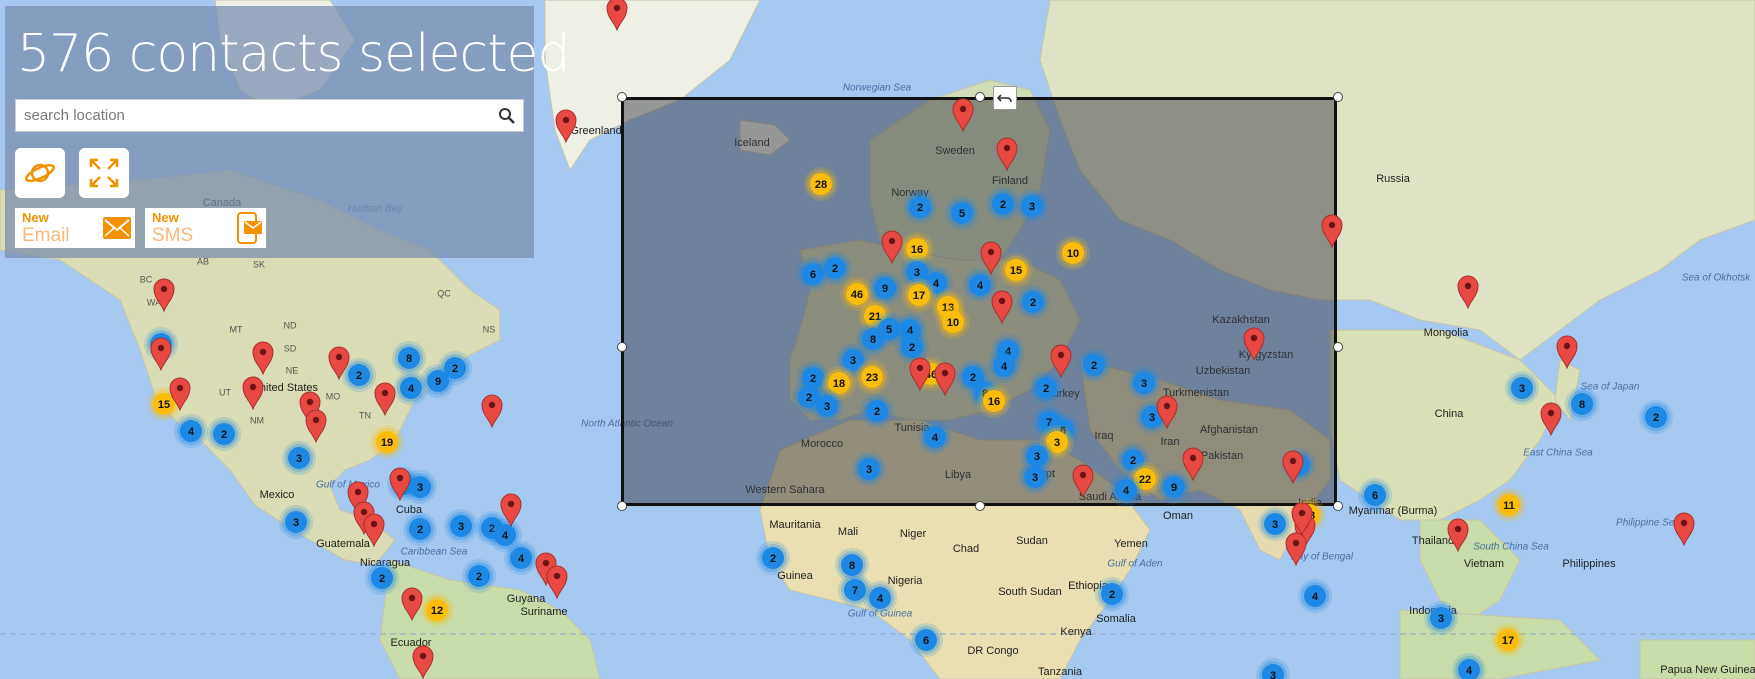 This screenshot has height=679, width=1755. Describe the element at coordinates (40, 173) in the screenshot. I see `planet-view-button` at that location.